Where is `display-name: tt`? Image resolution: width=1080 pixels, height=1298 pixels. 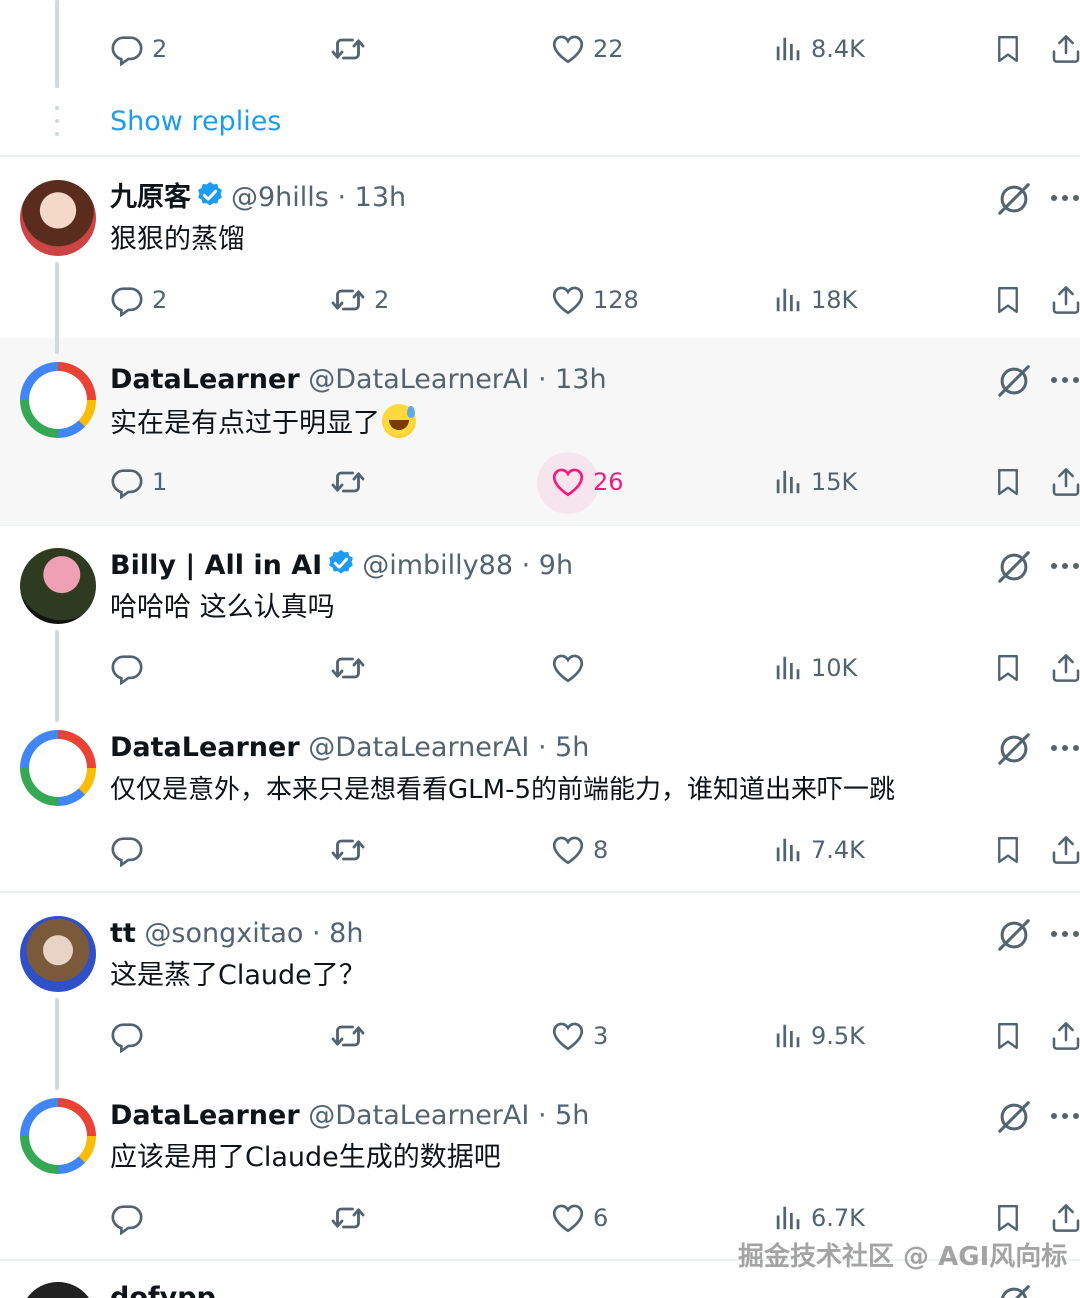
display-name: tt is located at coordinates (123, 933).